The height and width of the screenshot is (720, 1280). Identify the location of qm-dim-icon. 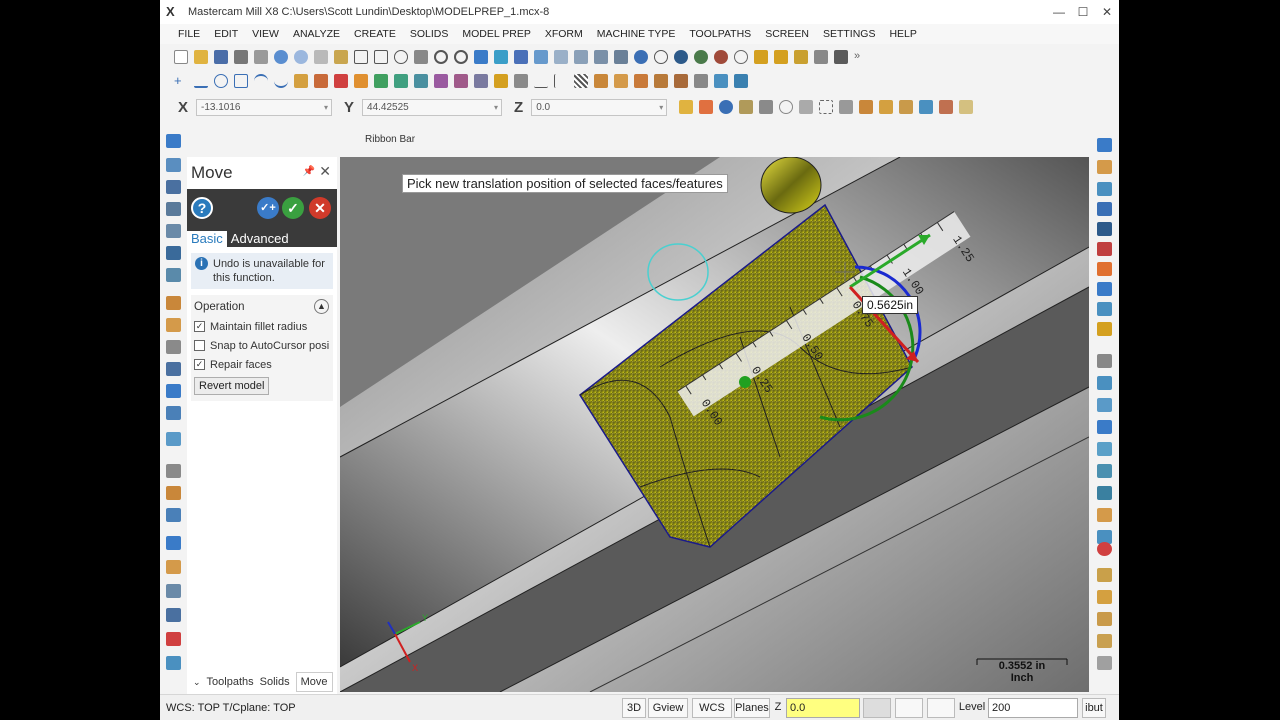
(1104, 361).